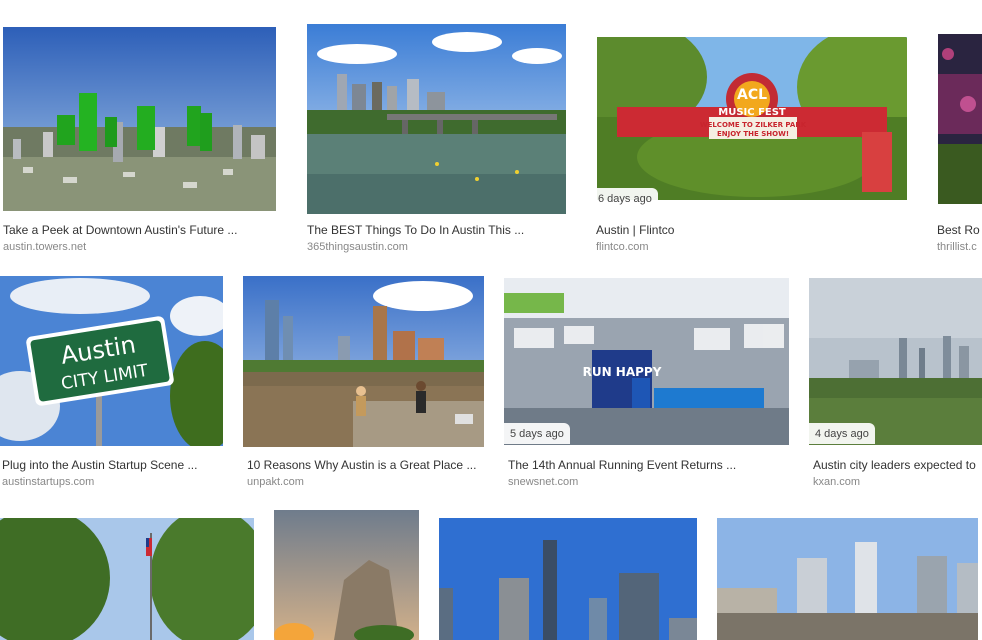 The height and width of the screenshot is (640, 982). Describe the element at coordinates (537, 433) in the screenshot. I see `date-badge: 5 days ago` at that location.